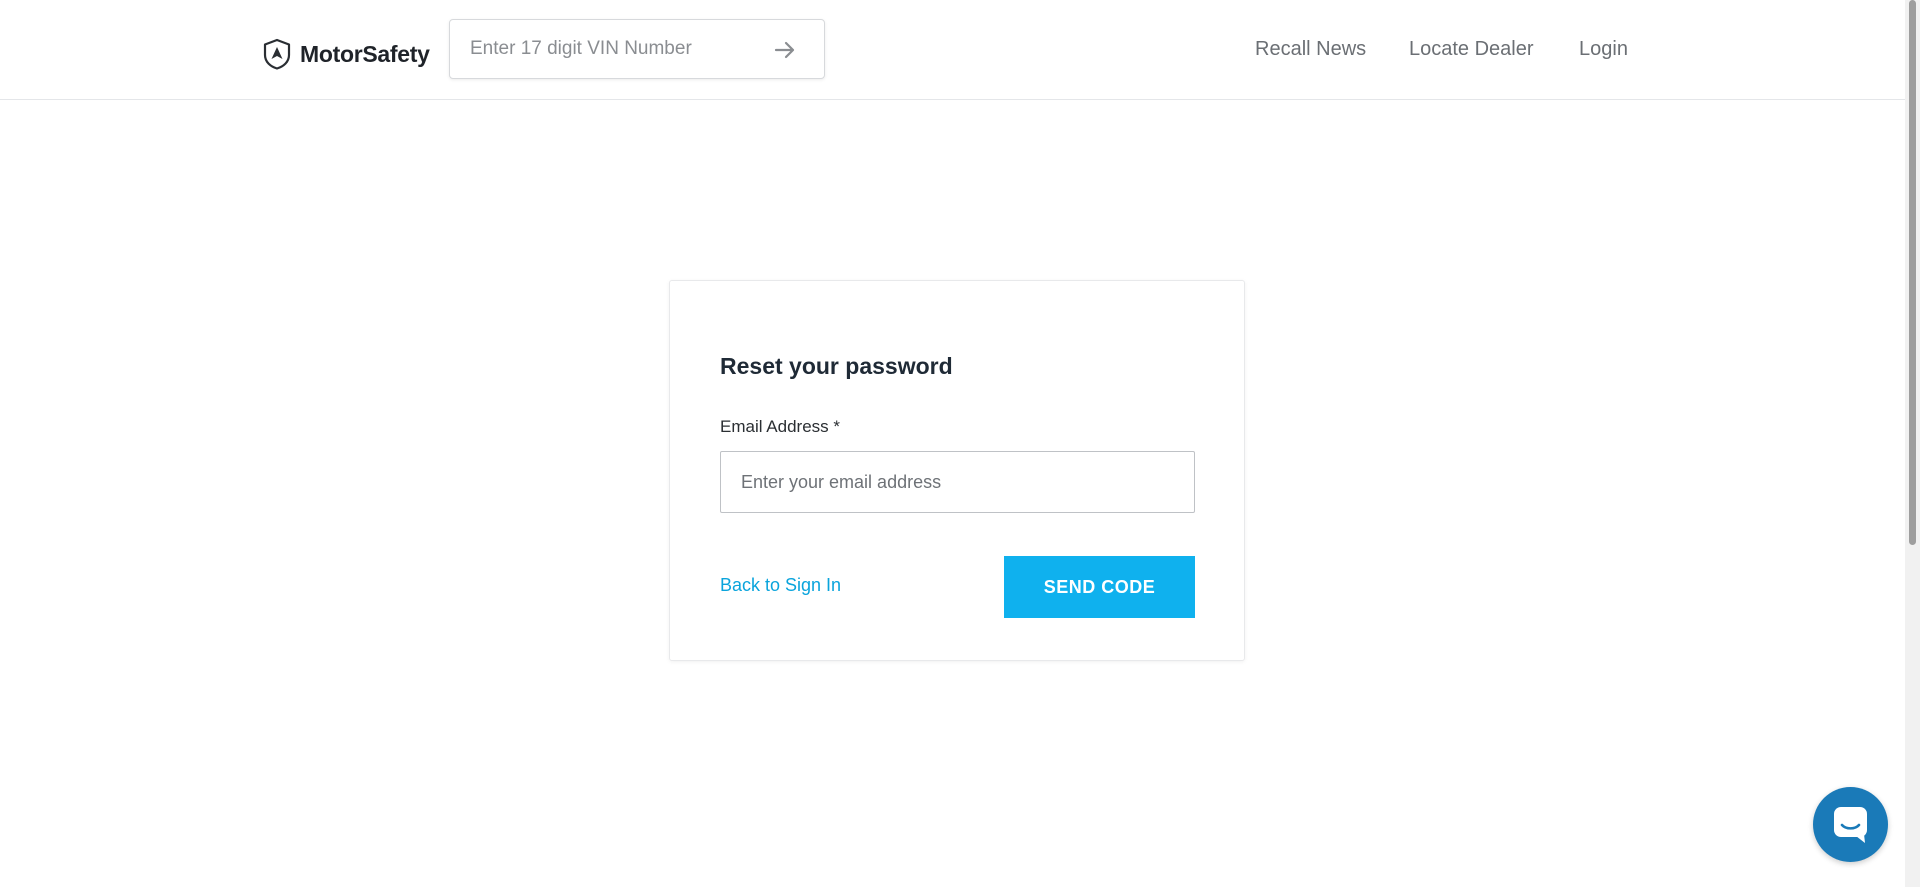  What do you see at coordinates (1099, 587) in the screenshot?
I see `send-code-button: SEND CODE` at bounding box center [1099, 587].